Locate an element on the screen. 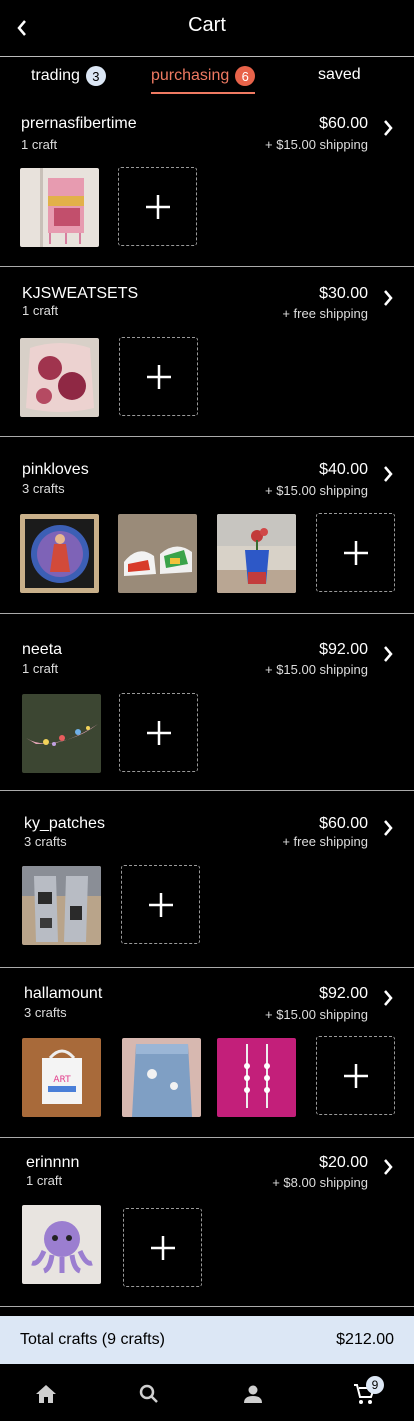 The height and width of the screenshot is (1421, 414). nav-home is located at coordinates (46, 1394).